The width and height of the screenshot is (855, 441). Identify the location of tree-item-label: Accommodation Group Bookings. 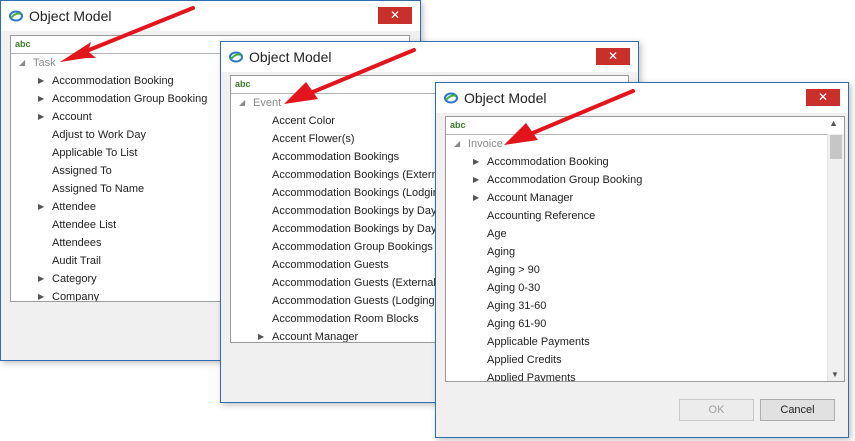
(352, 247).